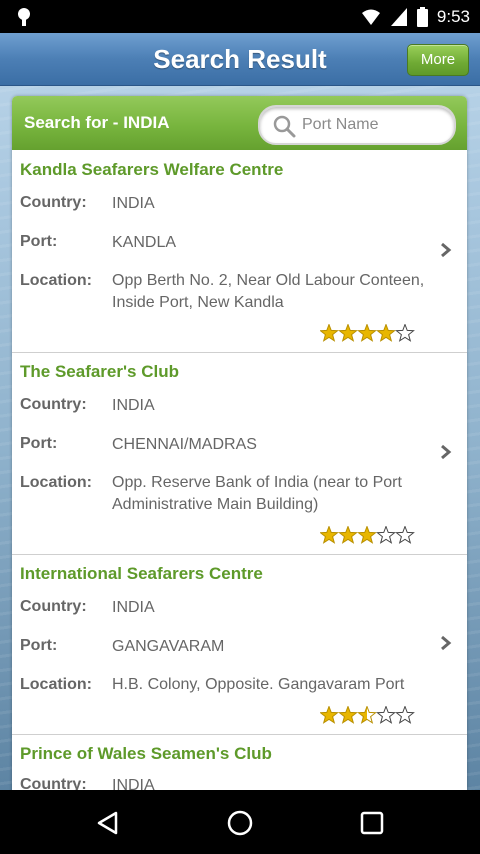  What do you see at coordinates (438, 60) in the screenshot?
I see `more-button: More` at bounding box center [438, 60].